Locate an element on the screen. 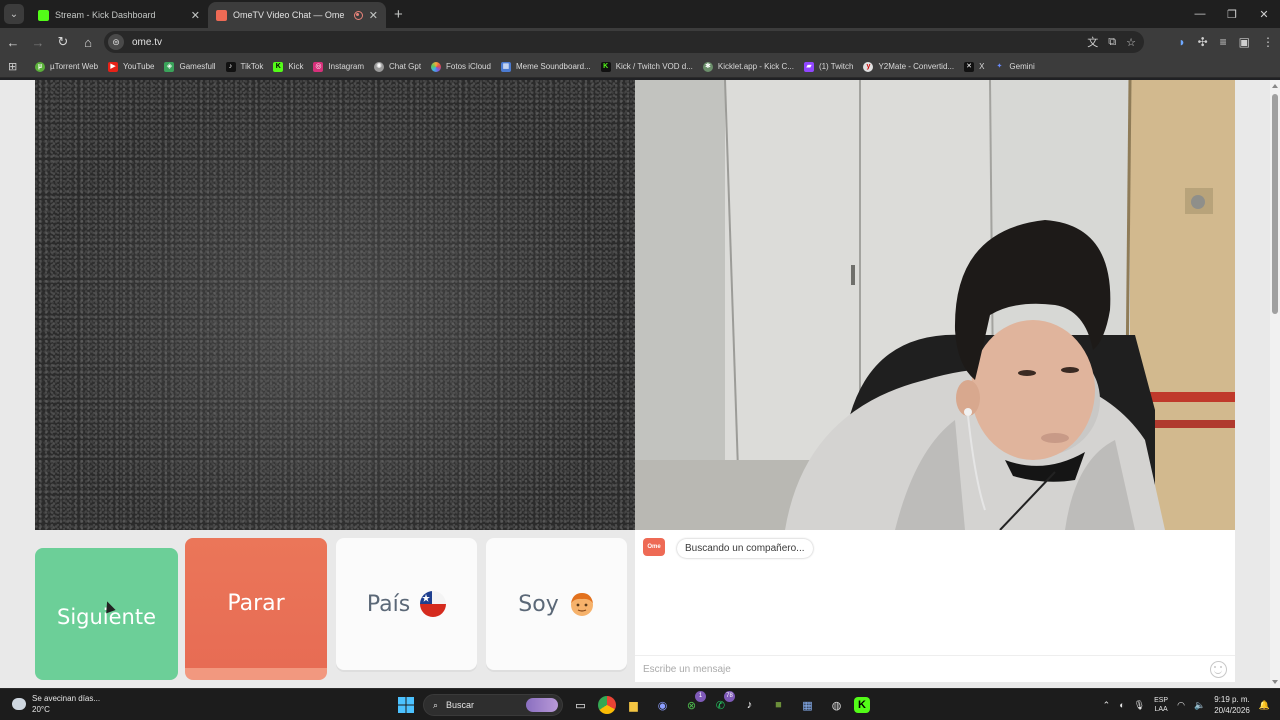 Image resolution: width=1280 pixels, height=720 pixels. extensions-puzzle-icon: ✣ is located at coordinates (1203, 42).